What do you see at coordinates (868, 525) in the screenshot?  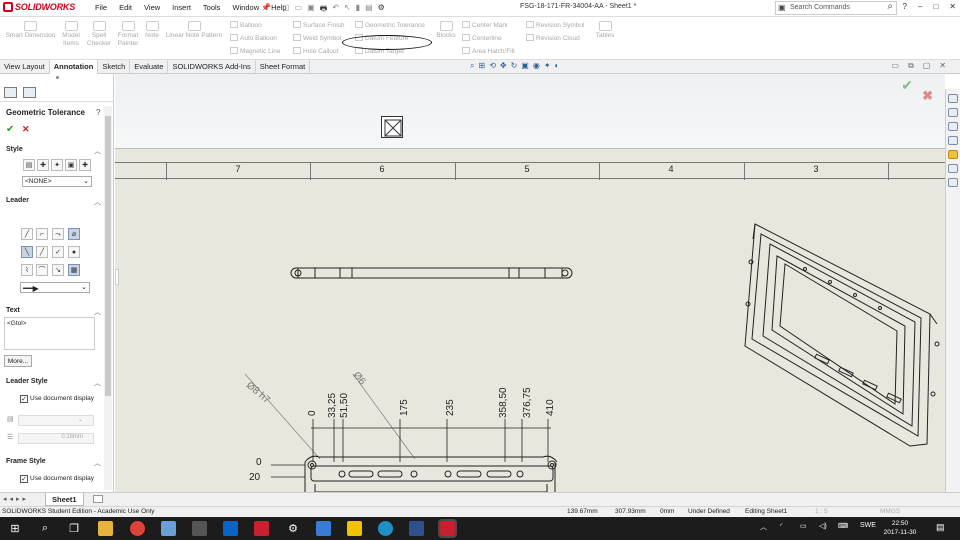 I see `language-indicator: SWE` at bounding box center [868, 525].